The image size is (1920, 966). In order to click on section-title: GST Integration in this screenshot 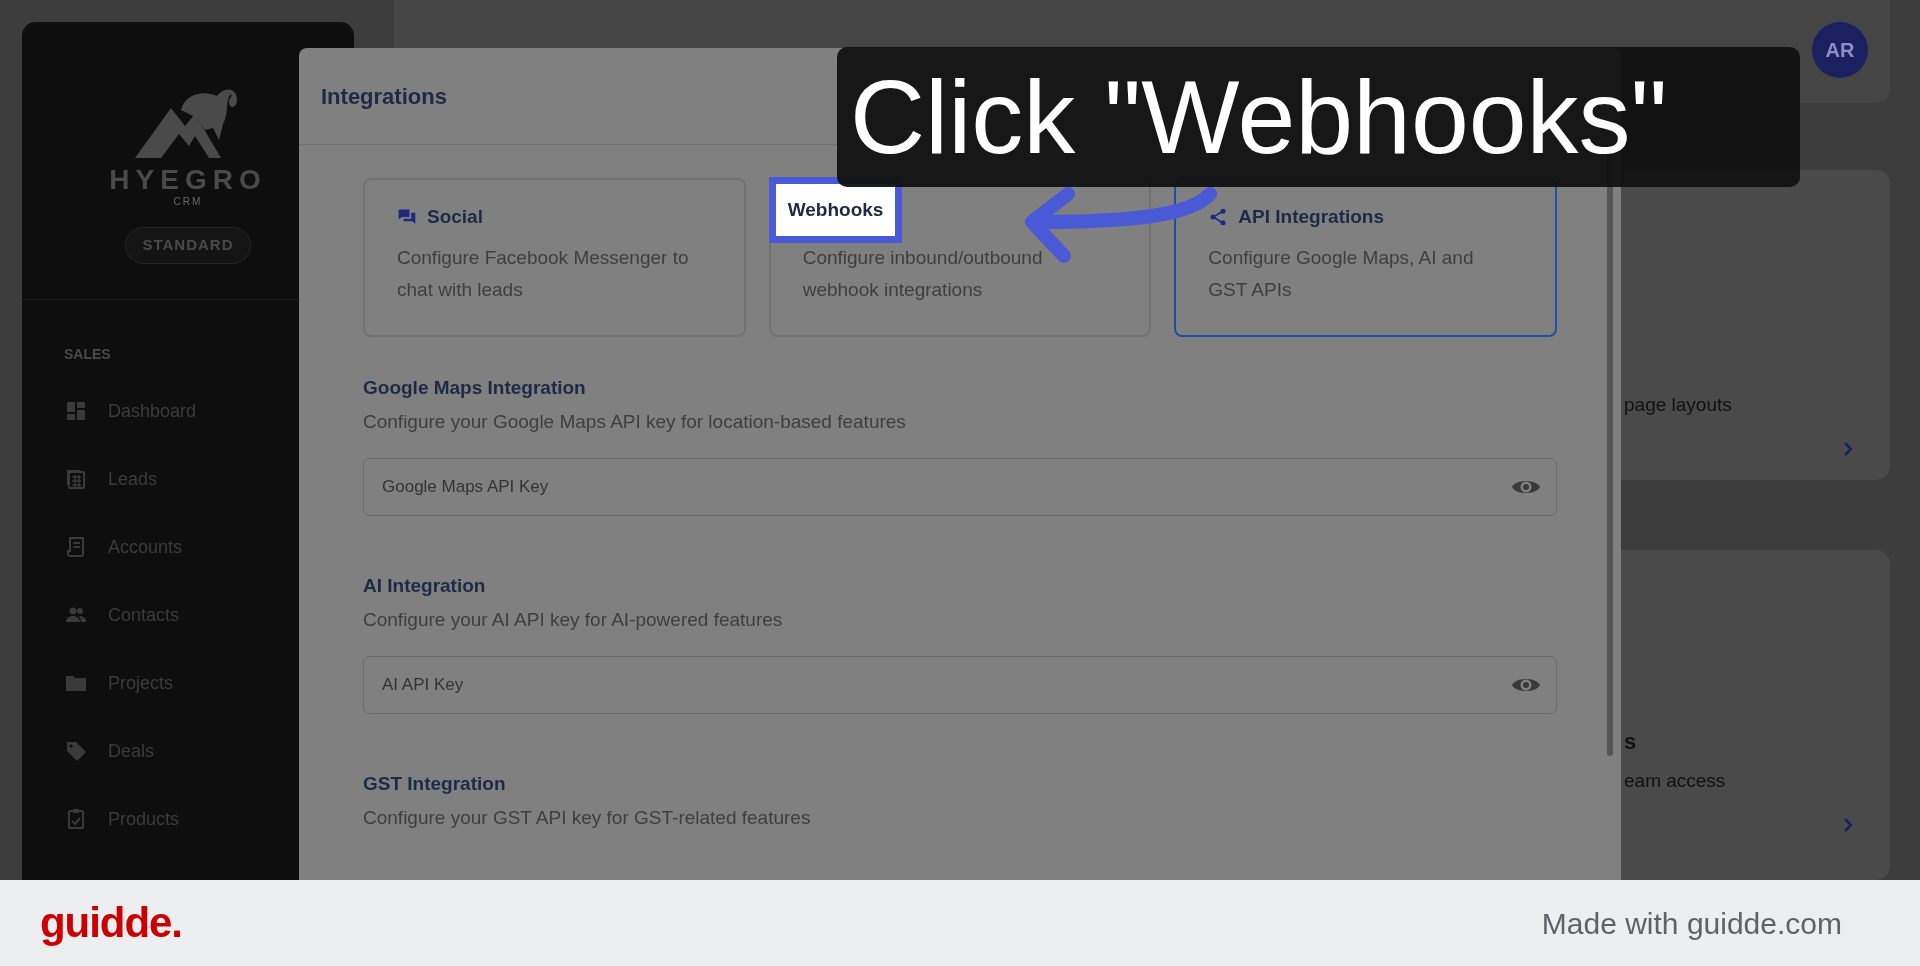, I will do `click(435, 784)`.